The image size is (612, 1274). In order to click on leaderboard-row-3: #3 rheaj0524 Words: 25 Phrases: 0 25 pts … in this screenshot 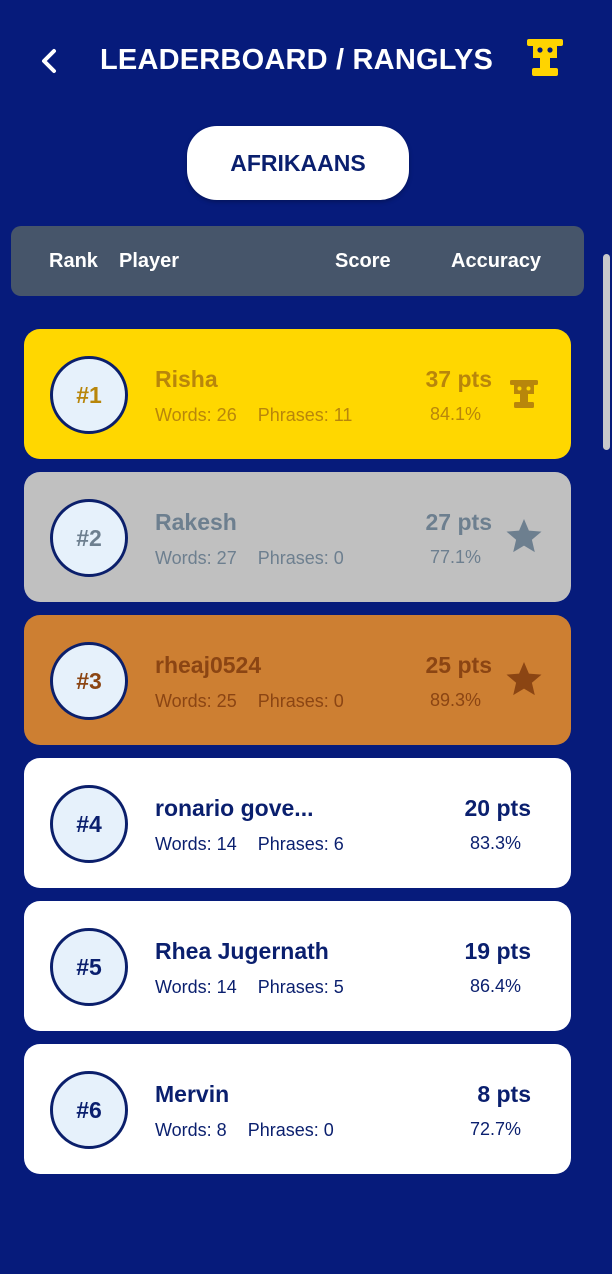, I will do `click(297, 680)`.